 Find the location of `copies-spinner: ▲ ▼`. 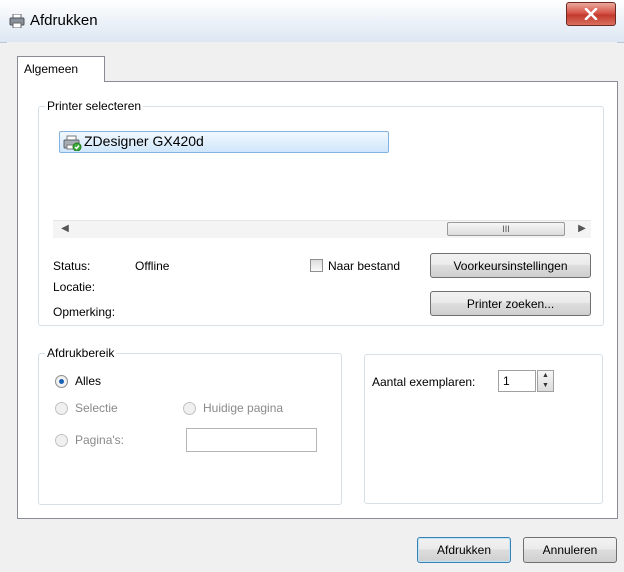

copies-spinner: ▲ ▼ is located at coordinates (545, 381).